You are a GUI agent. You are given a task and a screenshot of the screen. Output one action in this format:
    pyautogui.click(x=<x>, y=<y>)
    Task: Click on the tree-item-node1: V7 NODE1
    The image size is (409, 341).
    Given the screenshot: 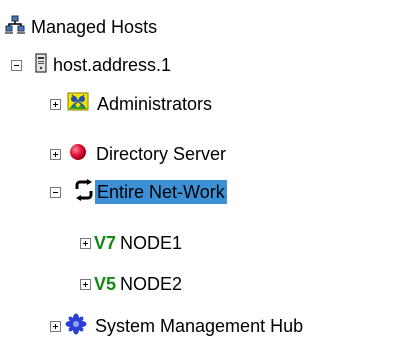 What is the action you would take?
    pyautogui.click(x=132, y=243)
    